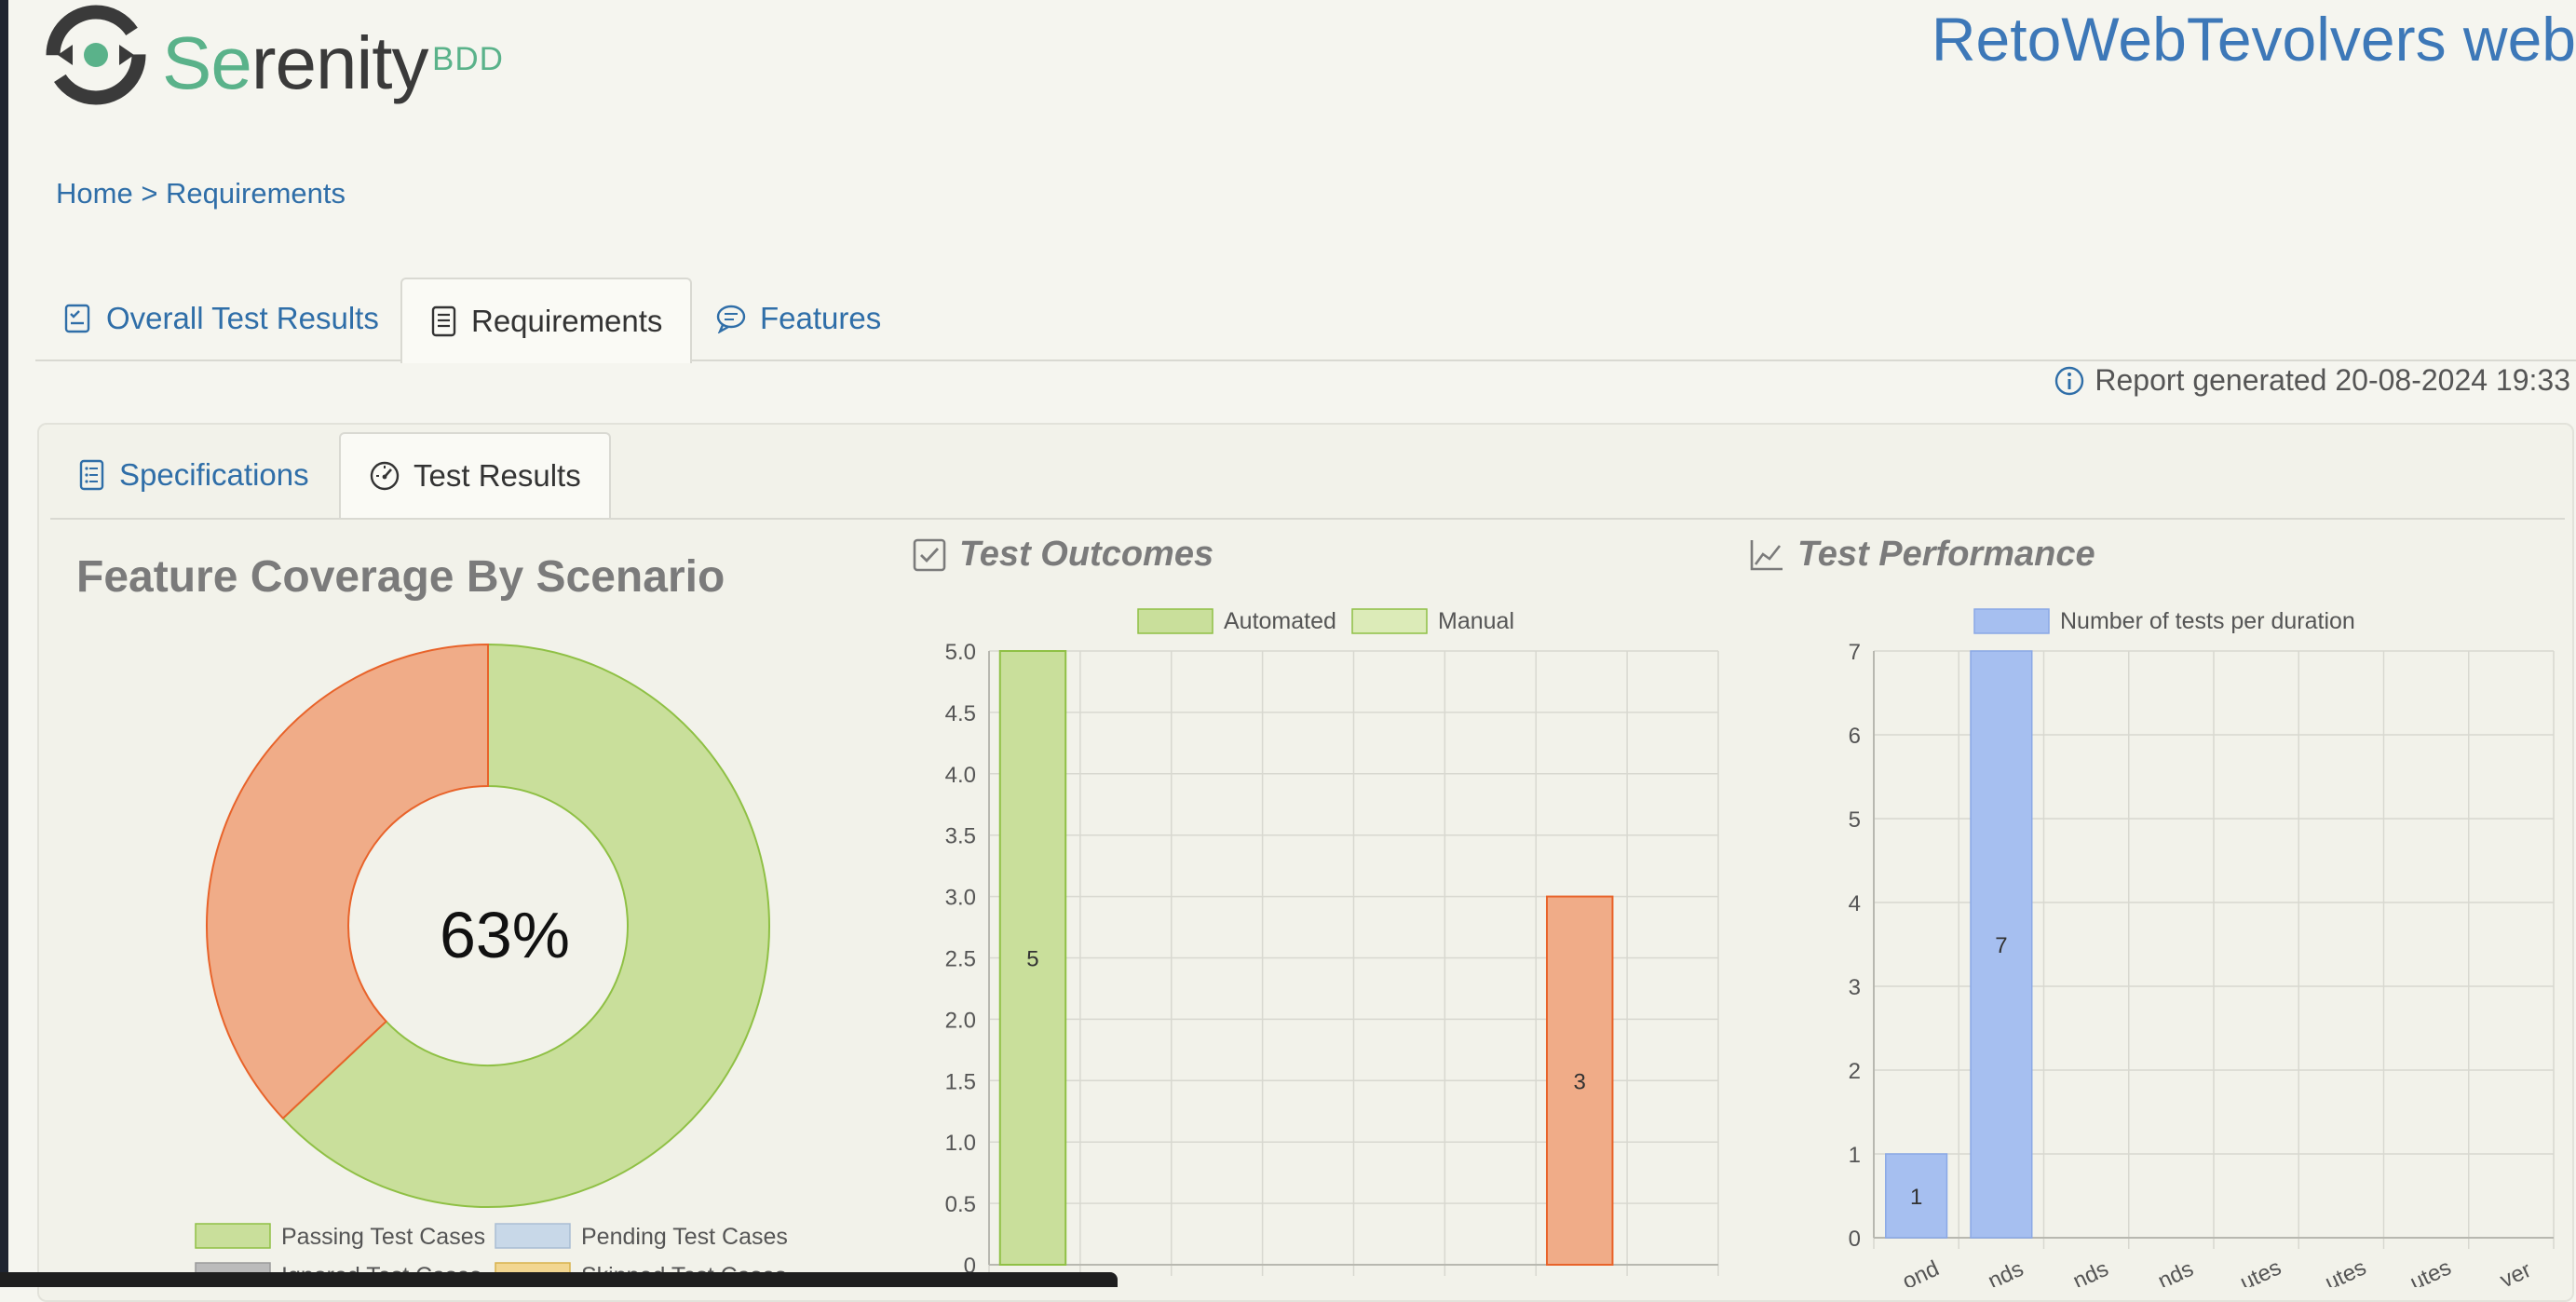 This screenshot has width=2576, height=1302. I want to click on test-outcomes-title: Test Outcomes, so click(1063, 555).